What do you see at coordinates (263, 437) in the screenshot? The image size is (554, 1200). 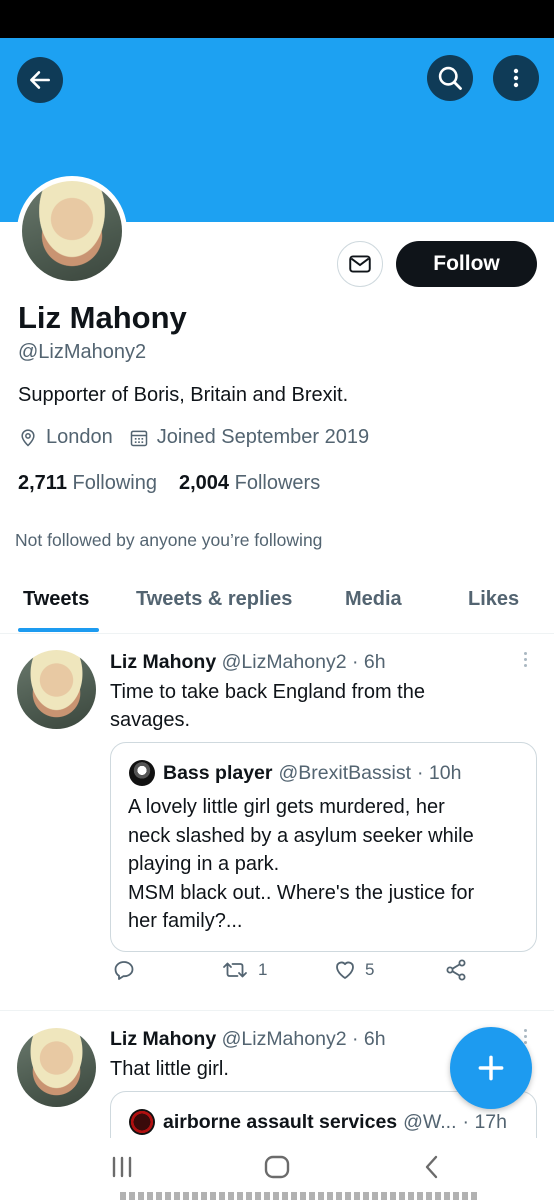 I see `profile-joined: Joined September 2019` at bounding box center [263, 437].